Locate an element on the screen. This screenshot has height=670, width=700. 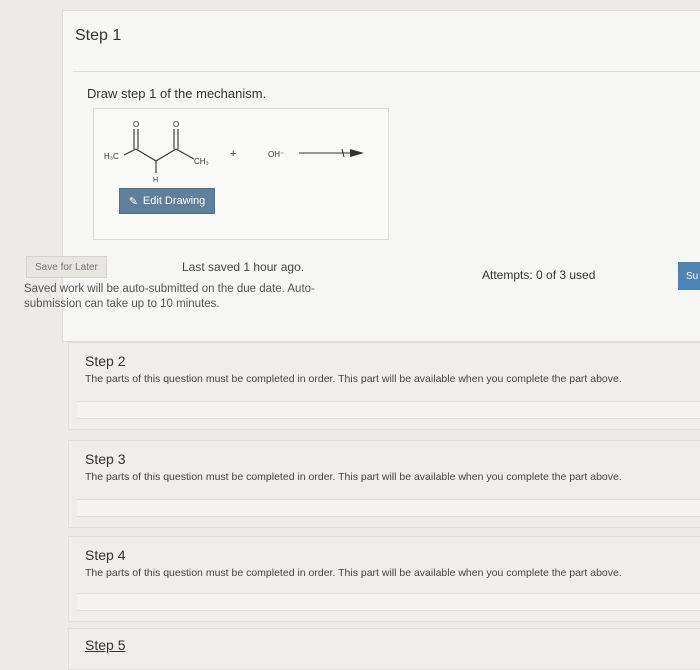
step3-placeholder-bar is located at coordinates (388, 508).